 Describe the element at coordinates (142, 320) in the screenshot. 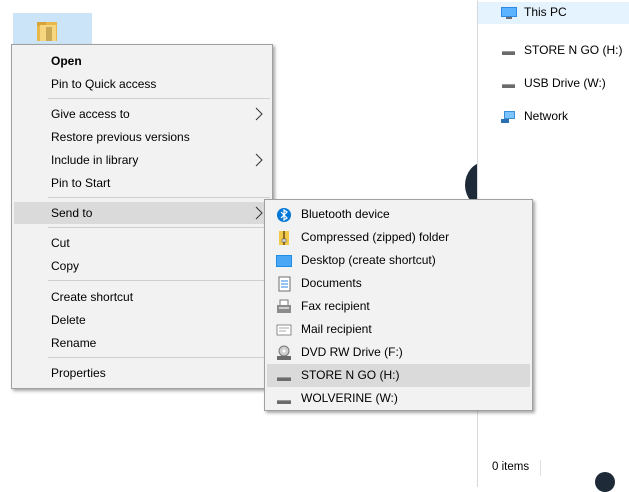

I see `menu-item-delete: Delete` at that location.